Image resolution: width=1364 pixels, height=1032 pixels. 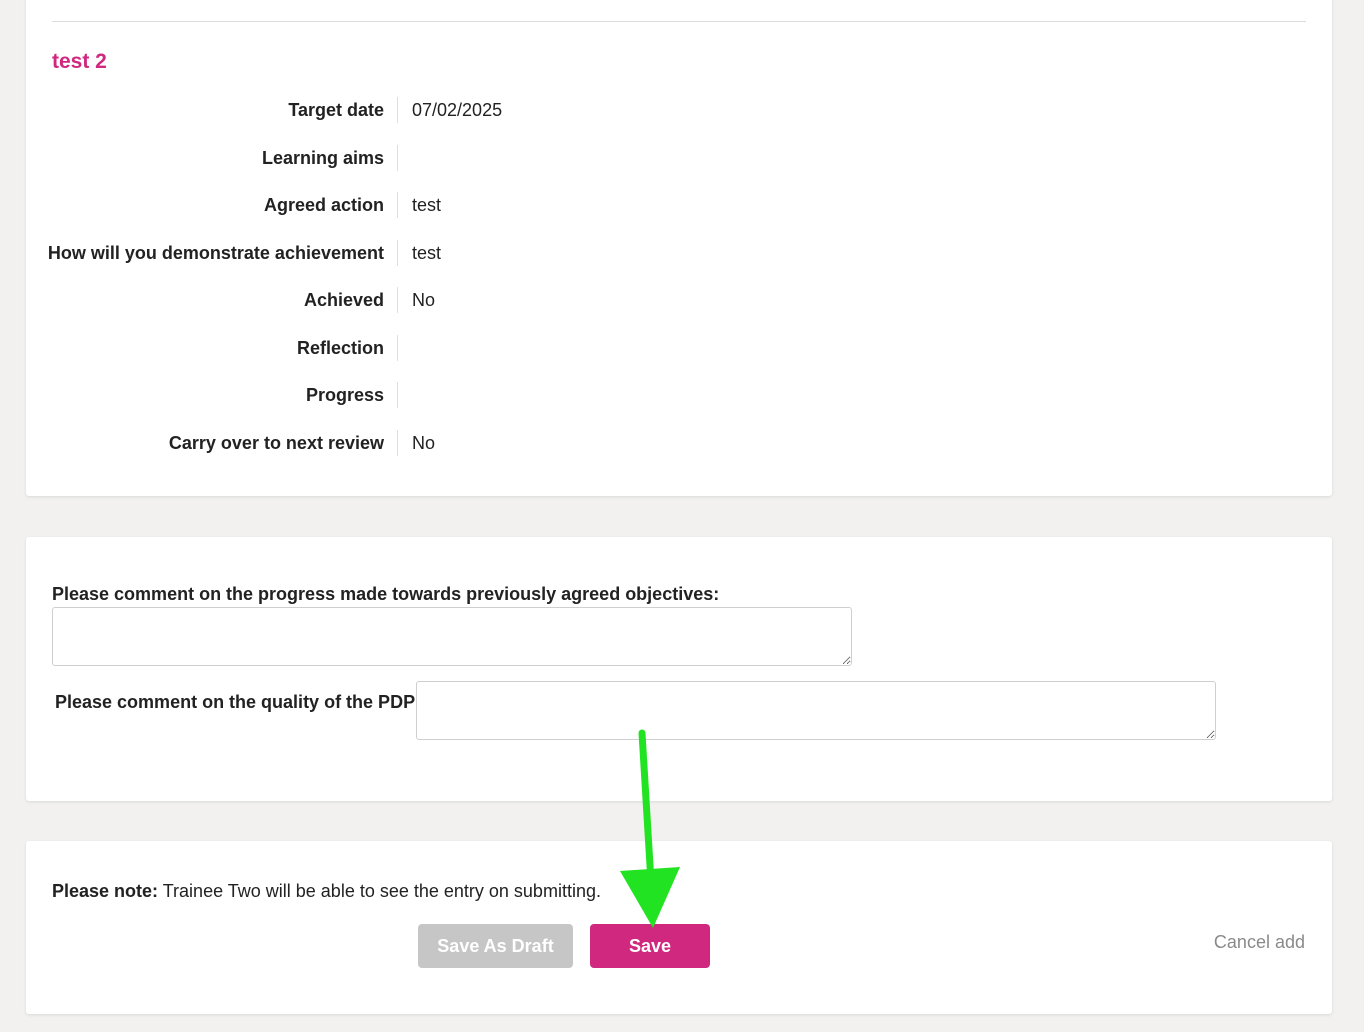 I want to click on pdp-comment-input, so click(x=816, y=710).